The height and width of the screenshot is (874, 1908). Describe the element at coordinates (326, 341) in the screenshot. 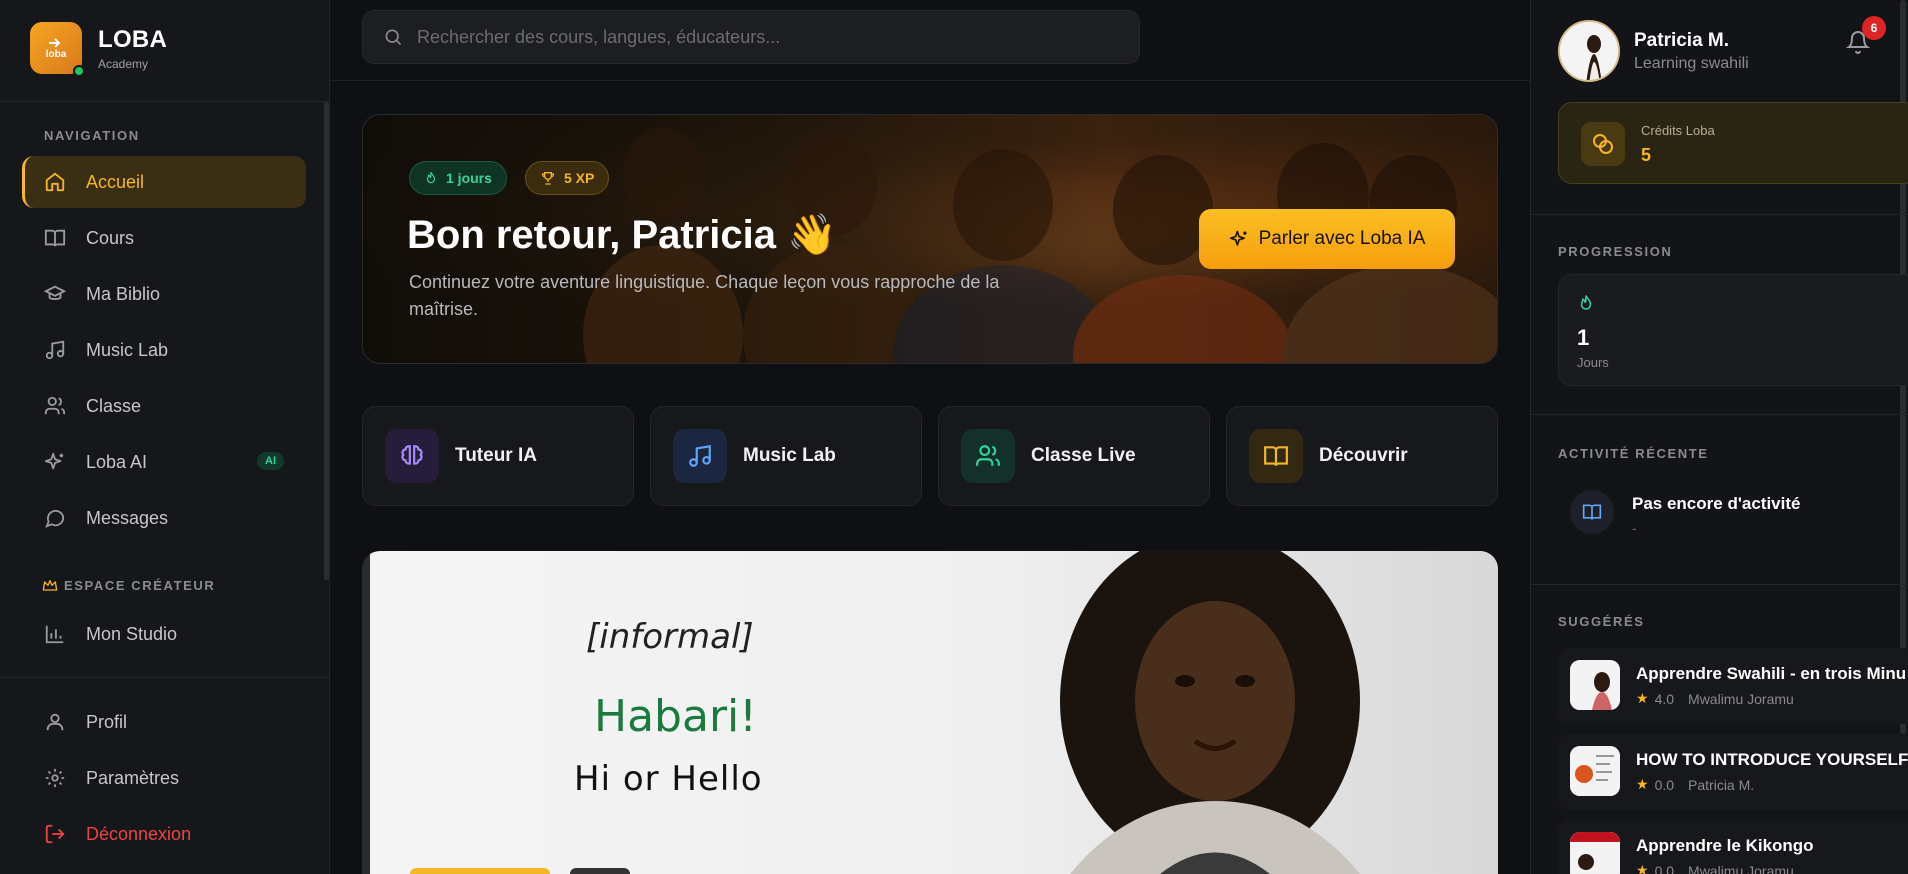

I see `sidebar-scrollbar` at that location.